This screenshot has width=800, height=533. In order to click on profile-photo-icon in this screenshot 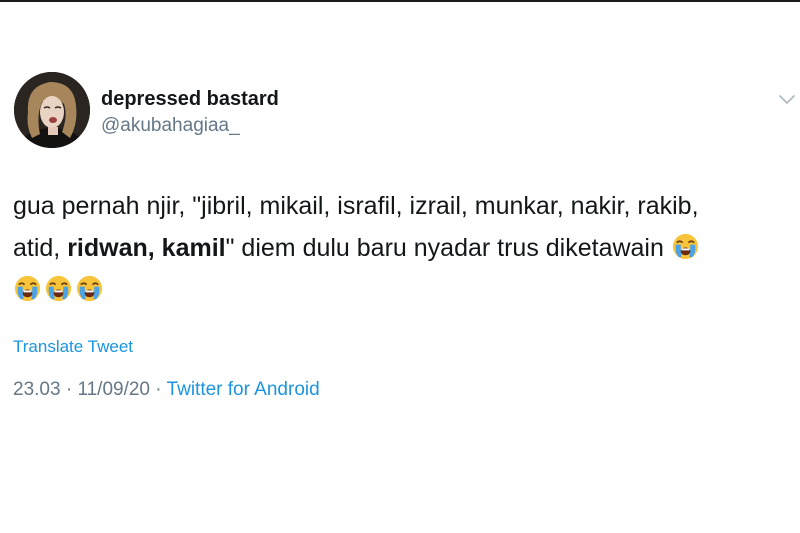, I will do `click(52, 110)`.